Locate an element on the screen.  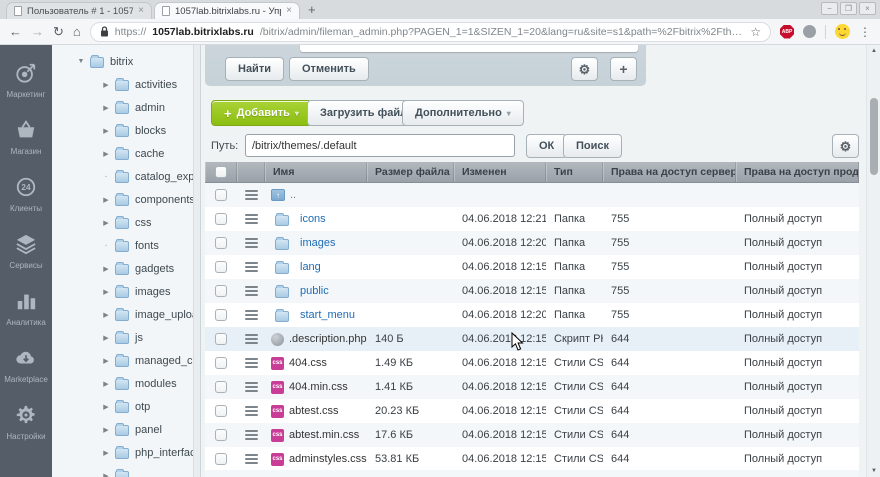
more-button: Дополнительно ▾ is located at coordinates (463, 113).